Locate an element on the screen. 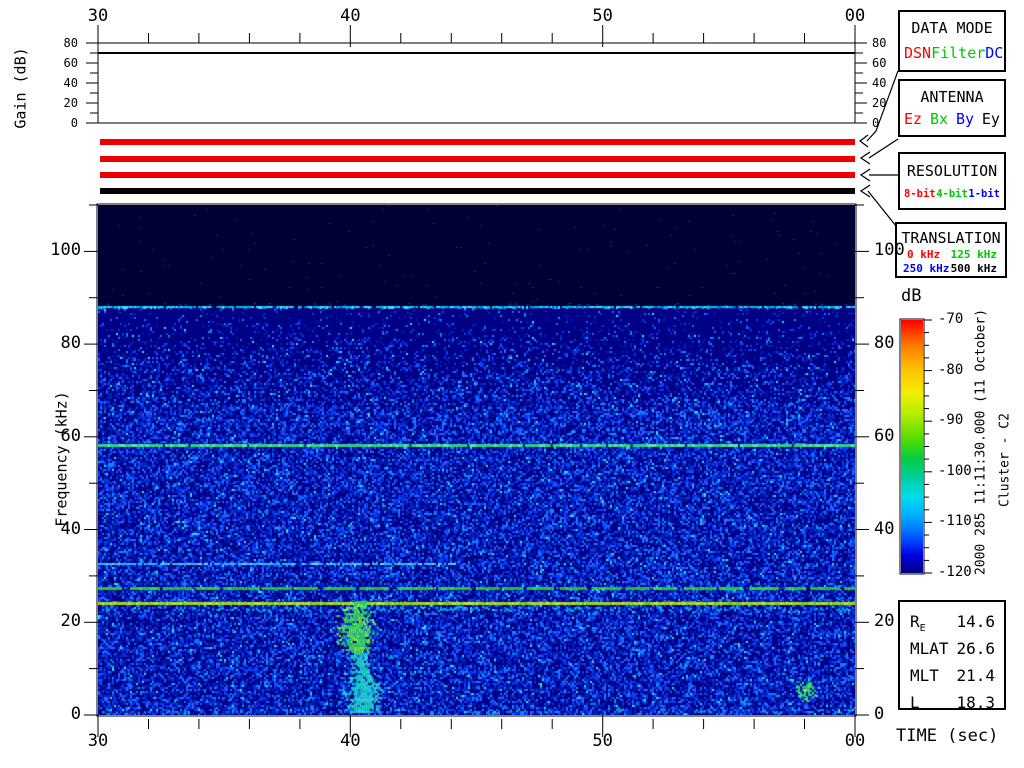  antenna-title: ANTENNA is located at coordinates (952, 97).